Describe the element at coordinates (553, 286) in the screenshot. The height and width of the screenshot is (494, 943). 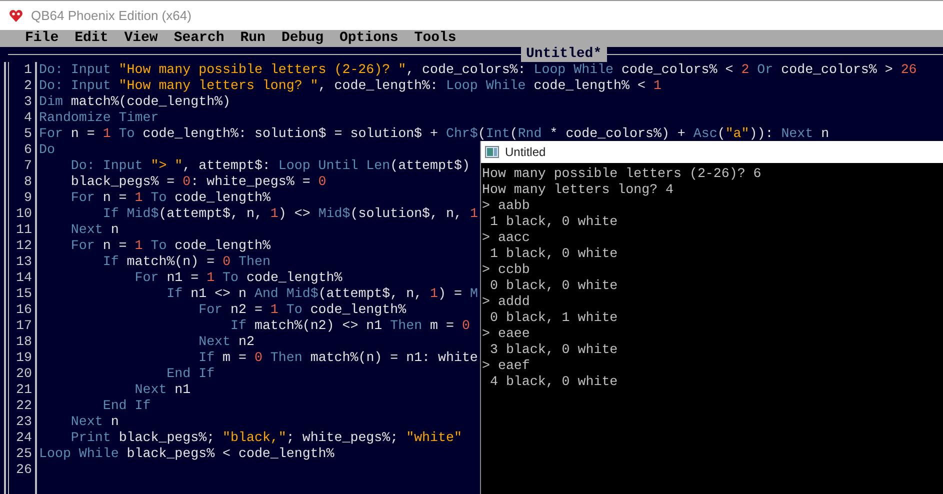
I see `console-output-line: 0 black, 0 white` at that location.